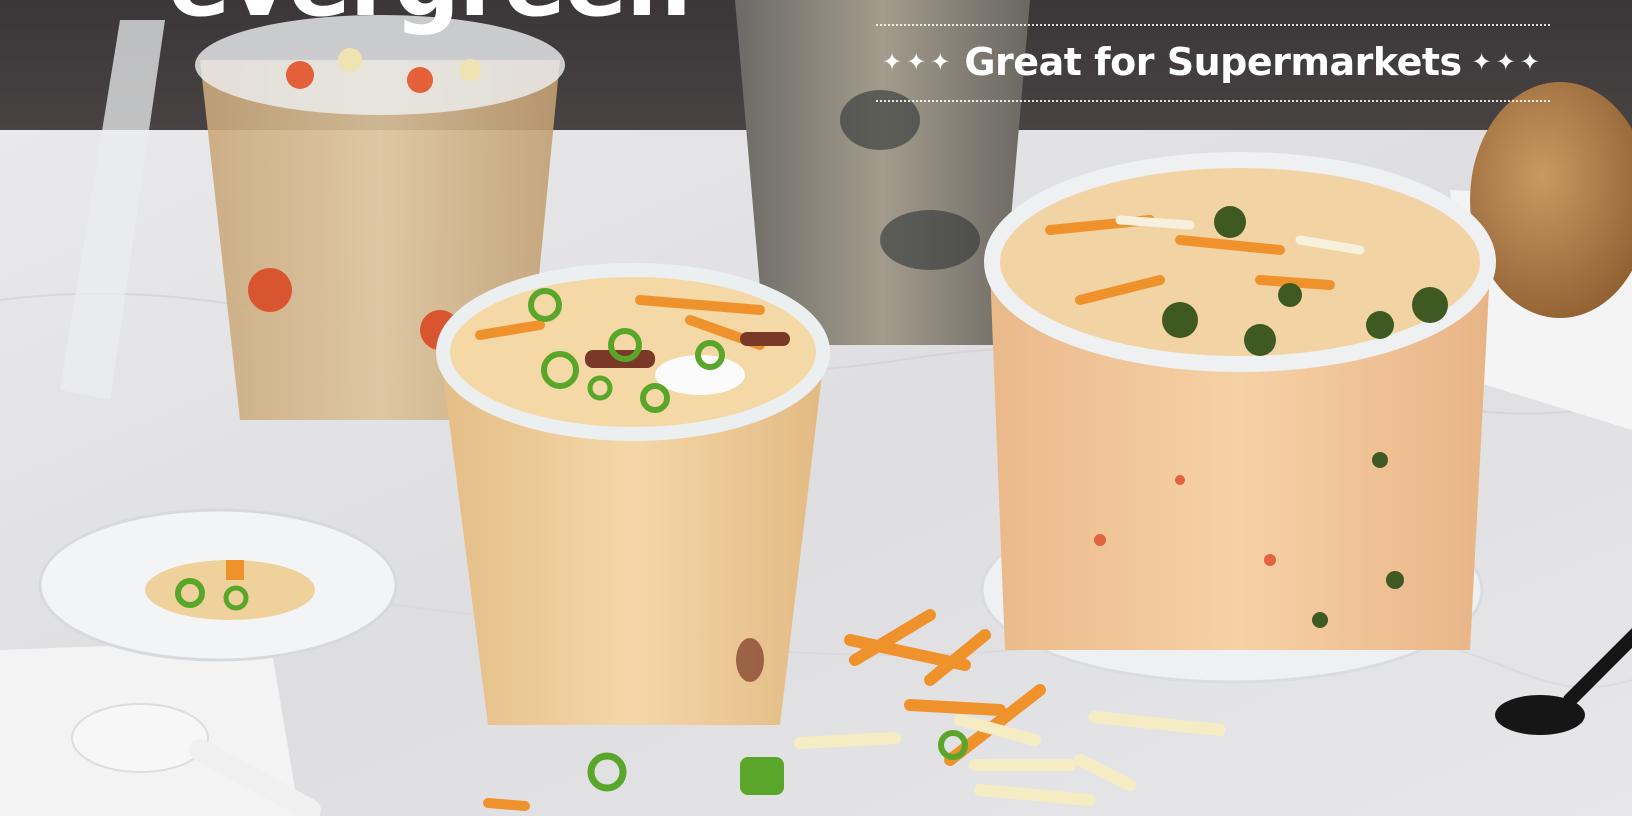 Image resolution: width=1632 pixels, height=819 pixels. What do you see at coordinates (1213, 25) in the screenshot?
I see `dotted-divider-top` at bounding box center [1213, 25].